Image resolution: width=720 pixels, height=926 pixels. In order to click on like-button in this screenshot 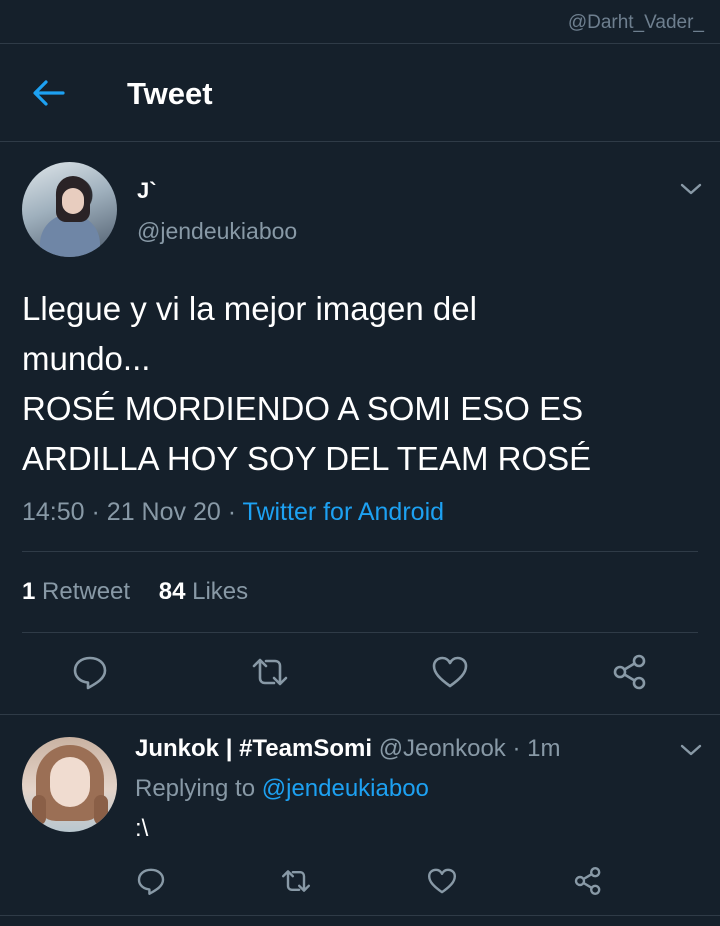, I will do `click(450, 672)`.